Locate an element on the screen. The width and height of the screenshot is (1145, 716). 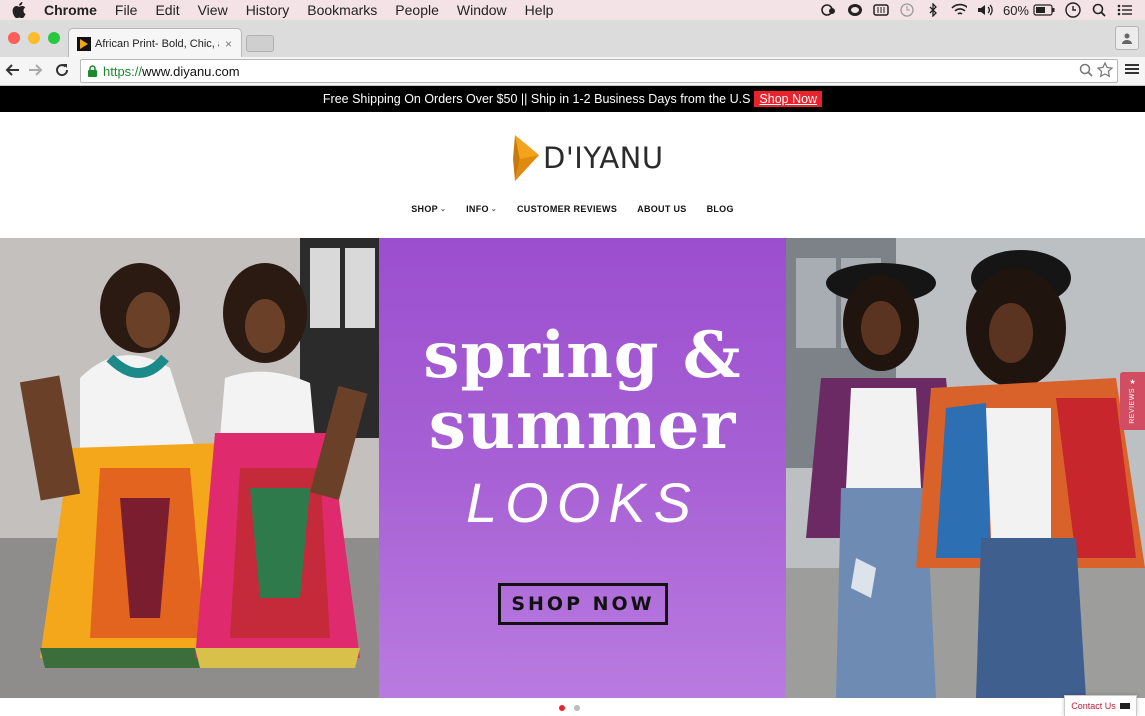
apple-icon is located at coordinates (21, 10).